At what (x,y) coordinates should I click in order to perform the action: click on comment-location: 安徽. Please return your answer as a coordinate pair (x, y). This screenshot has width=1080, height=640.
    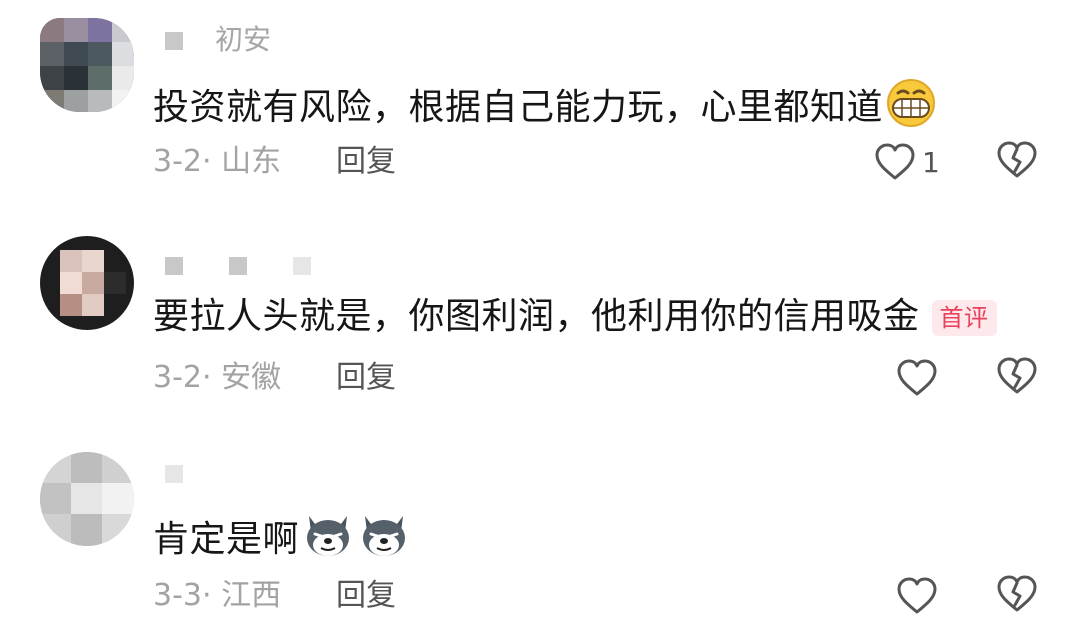
    Looking at the image, I should click on (251, 377).